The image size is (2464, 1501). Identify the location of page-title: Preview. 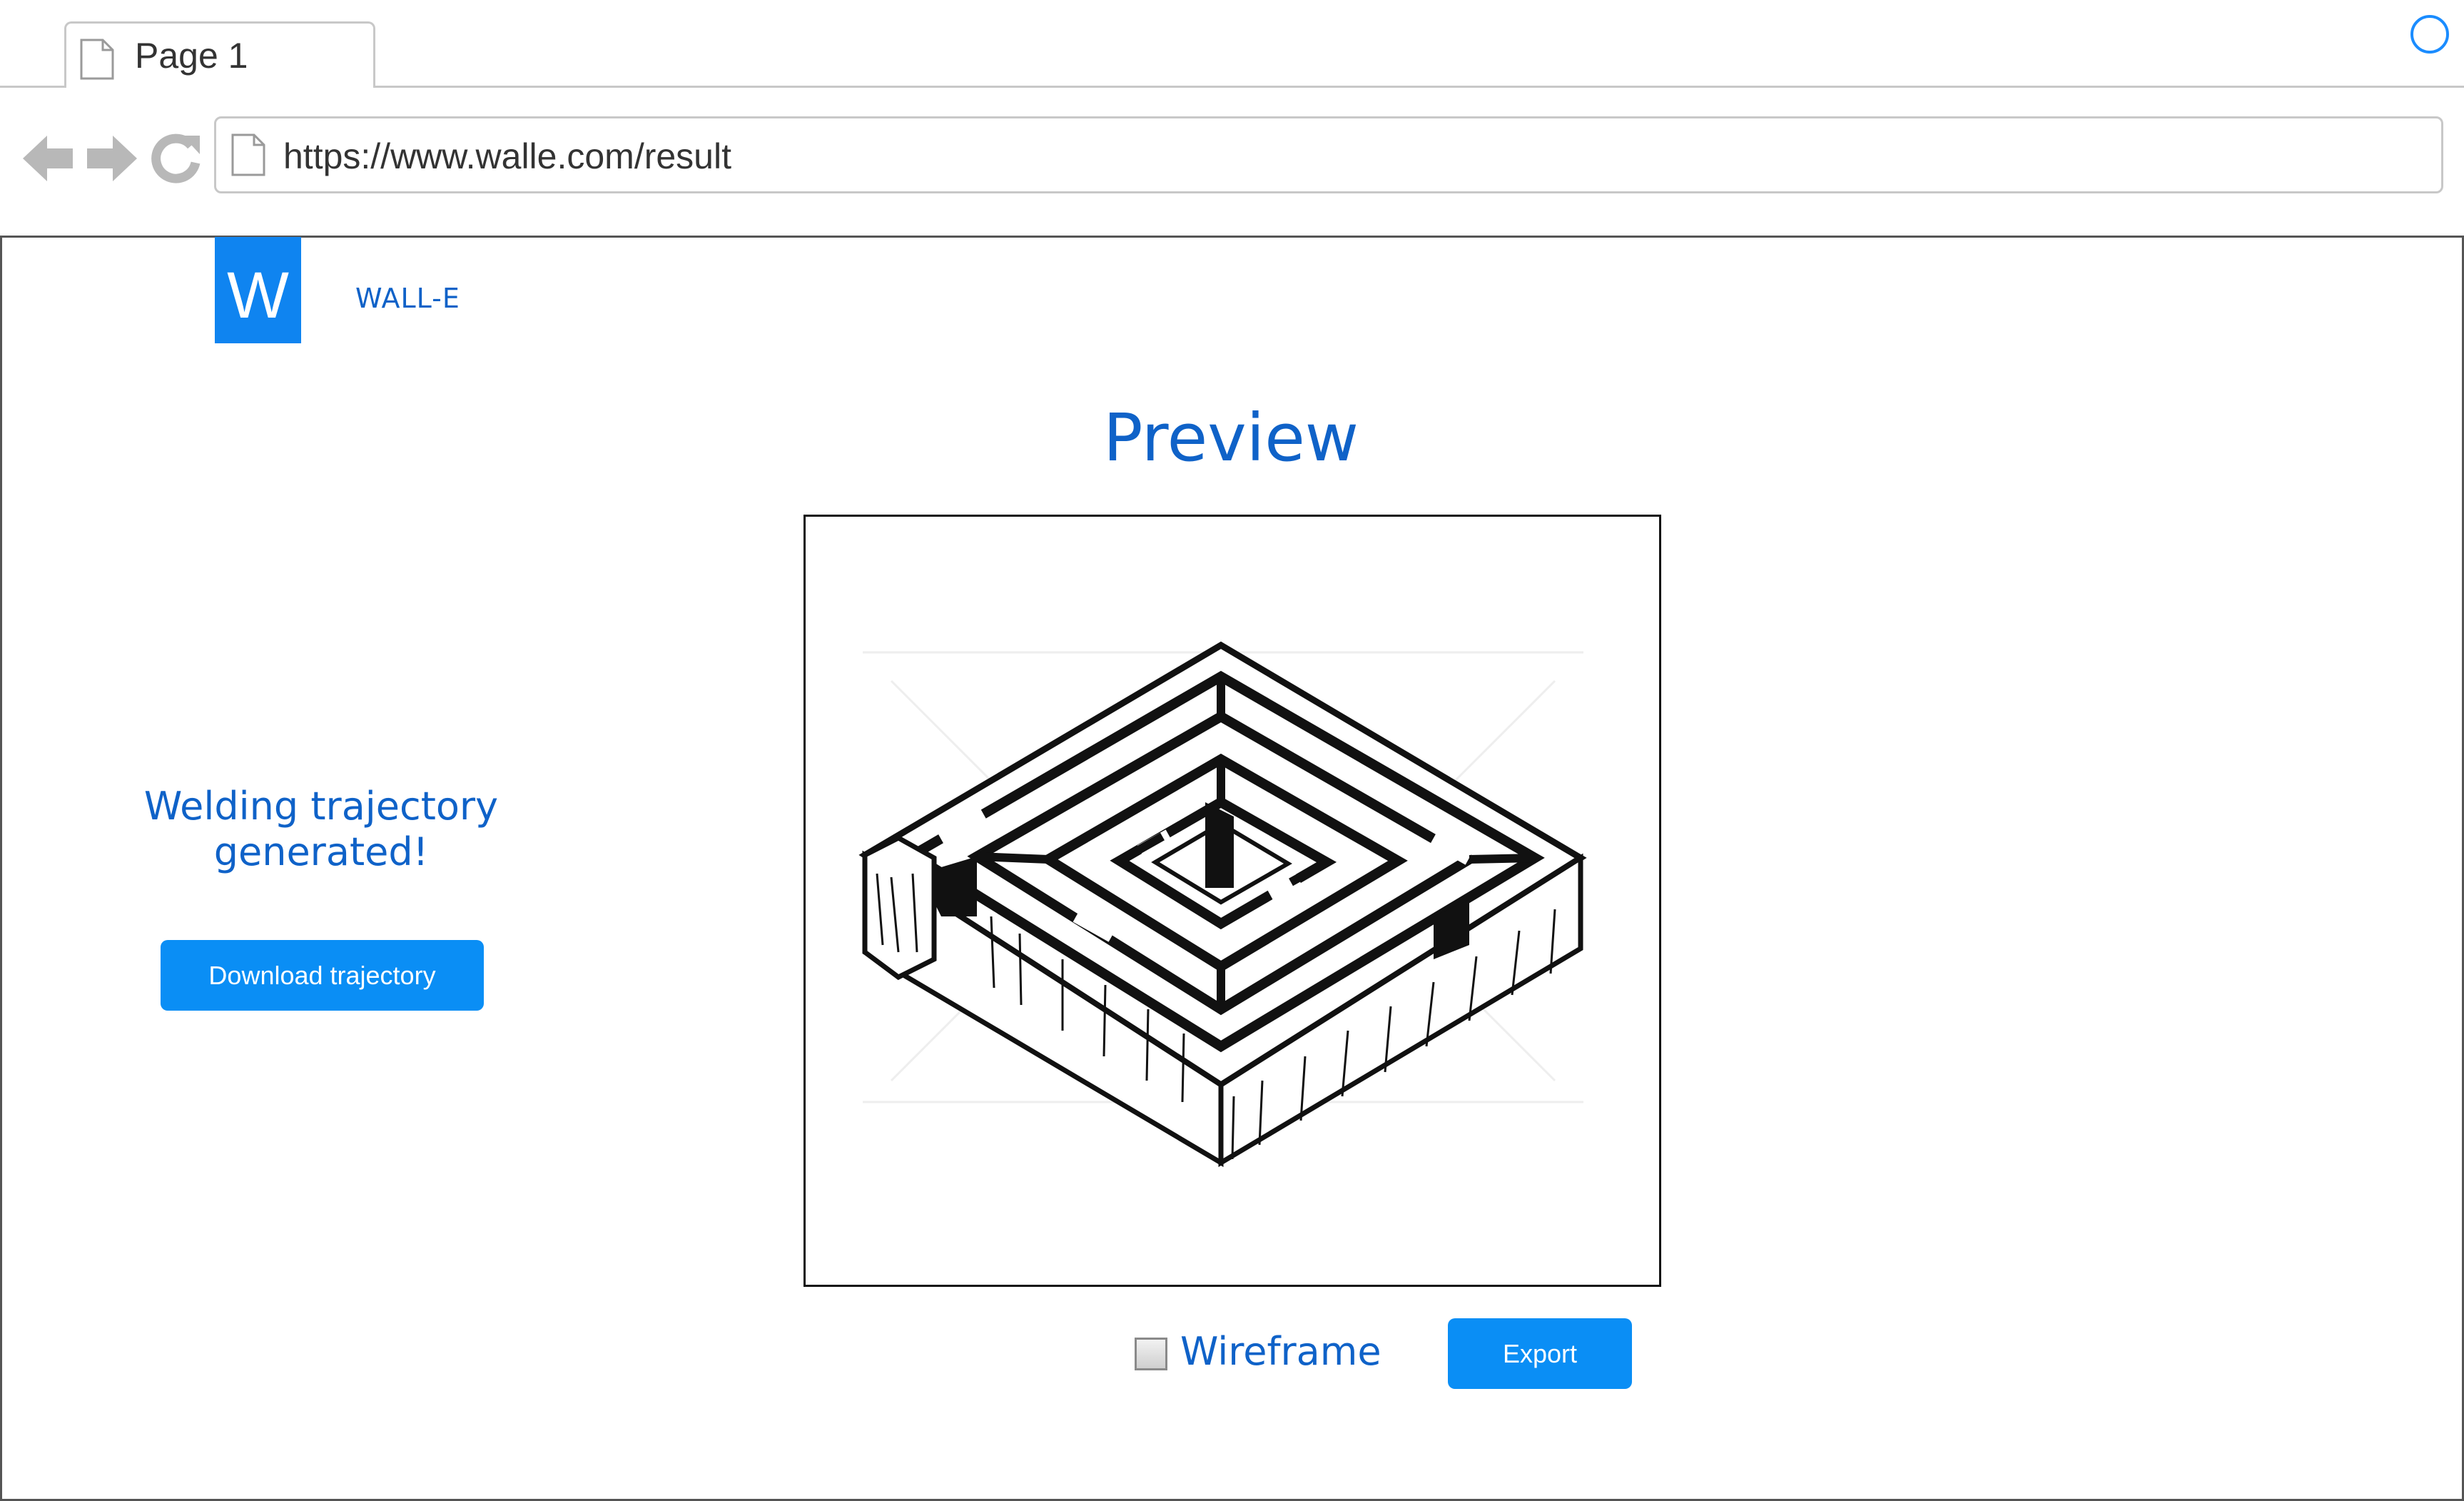
(1230, 438).